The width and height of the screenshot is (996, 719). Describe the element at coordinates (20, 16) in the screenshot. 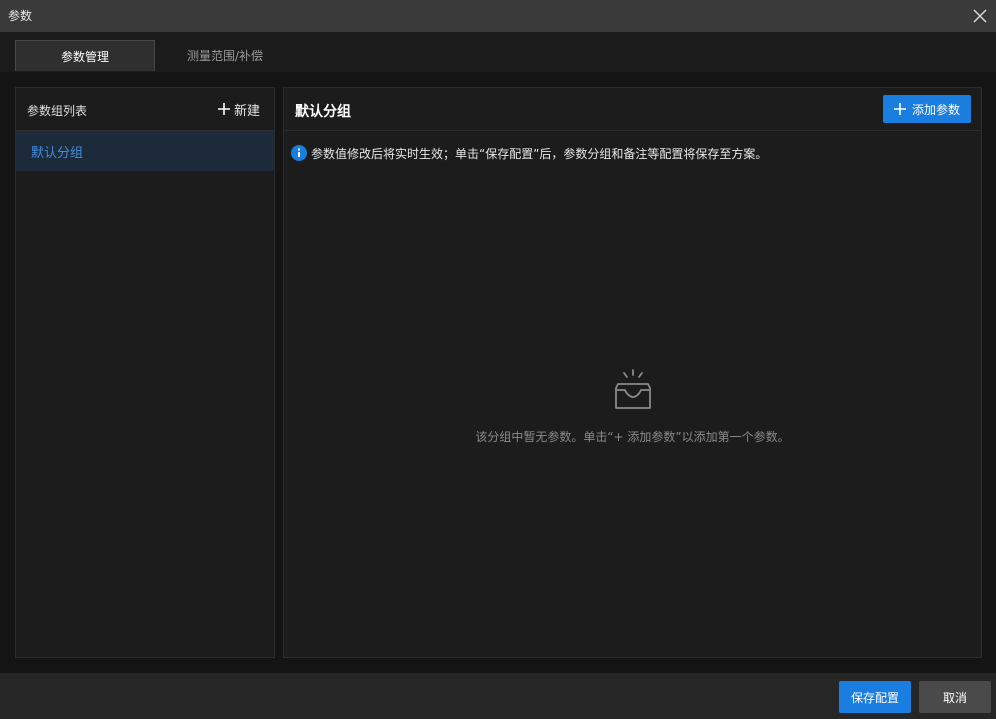

I see `window-title: 参数` at that location.